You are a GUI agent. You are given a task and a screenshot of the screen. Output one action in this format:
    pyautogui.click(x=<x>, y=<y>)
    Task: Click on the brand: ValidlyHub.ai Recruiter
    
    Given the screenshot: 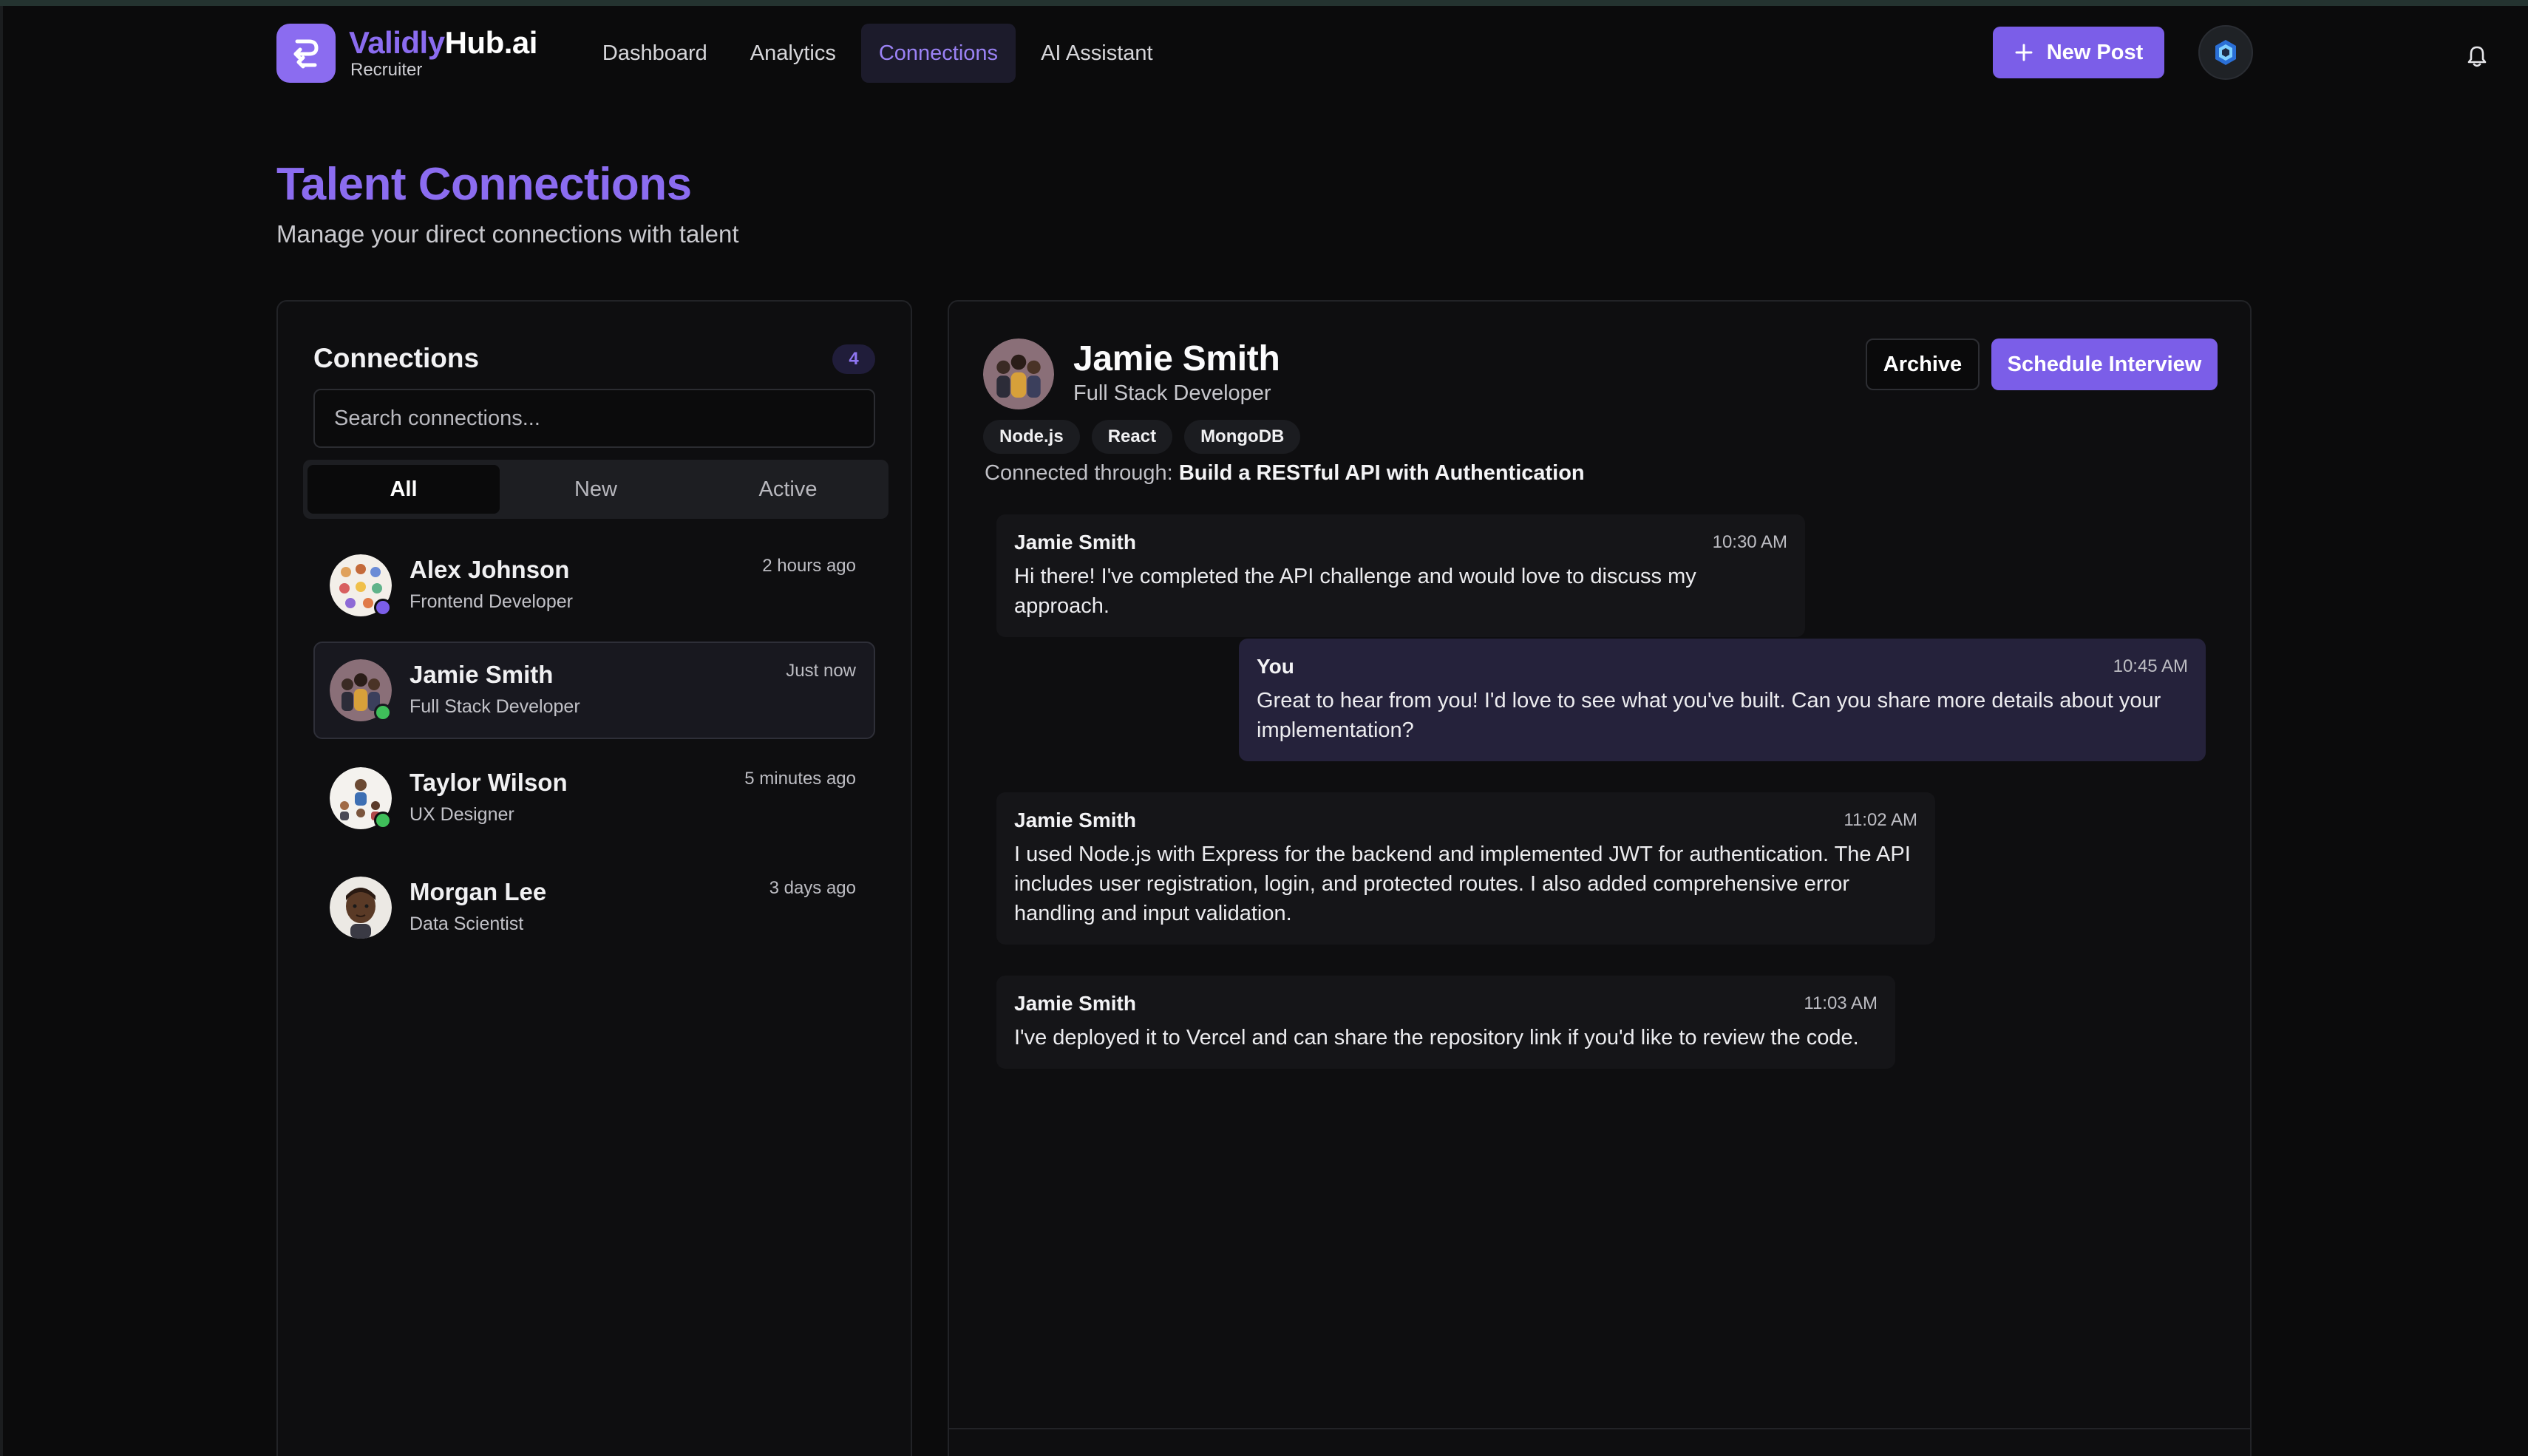 What is the action you would take?
    pyautogui.click(x=443, y=53)
    